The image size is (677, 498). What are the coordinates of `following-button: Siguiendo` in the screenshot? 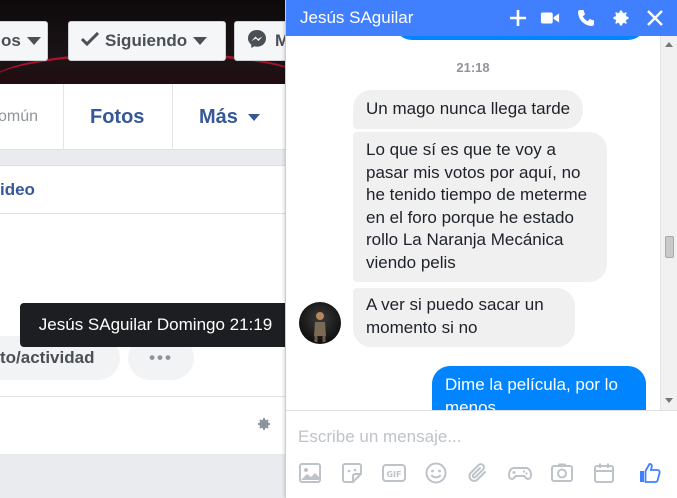 It's located at (147, 41).